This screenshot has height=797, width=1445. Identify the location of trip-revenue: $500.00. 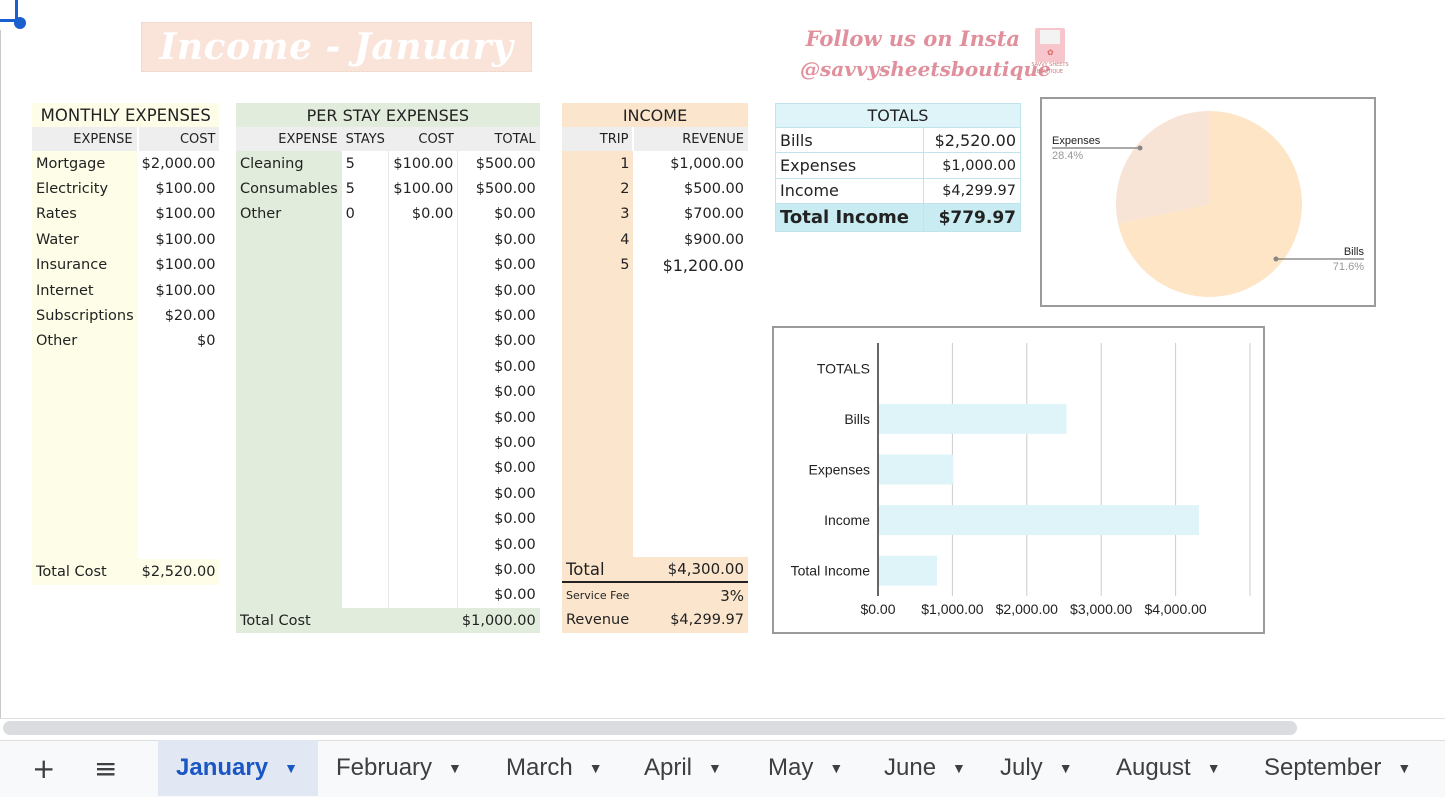
(690, 189).